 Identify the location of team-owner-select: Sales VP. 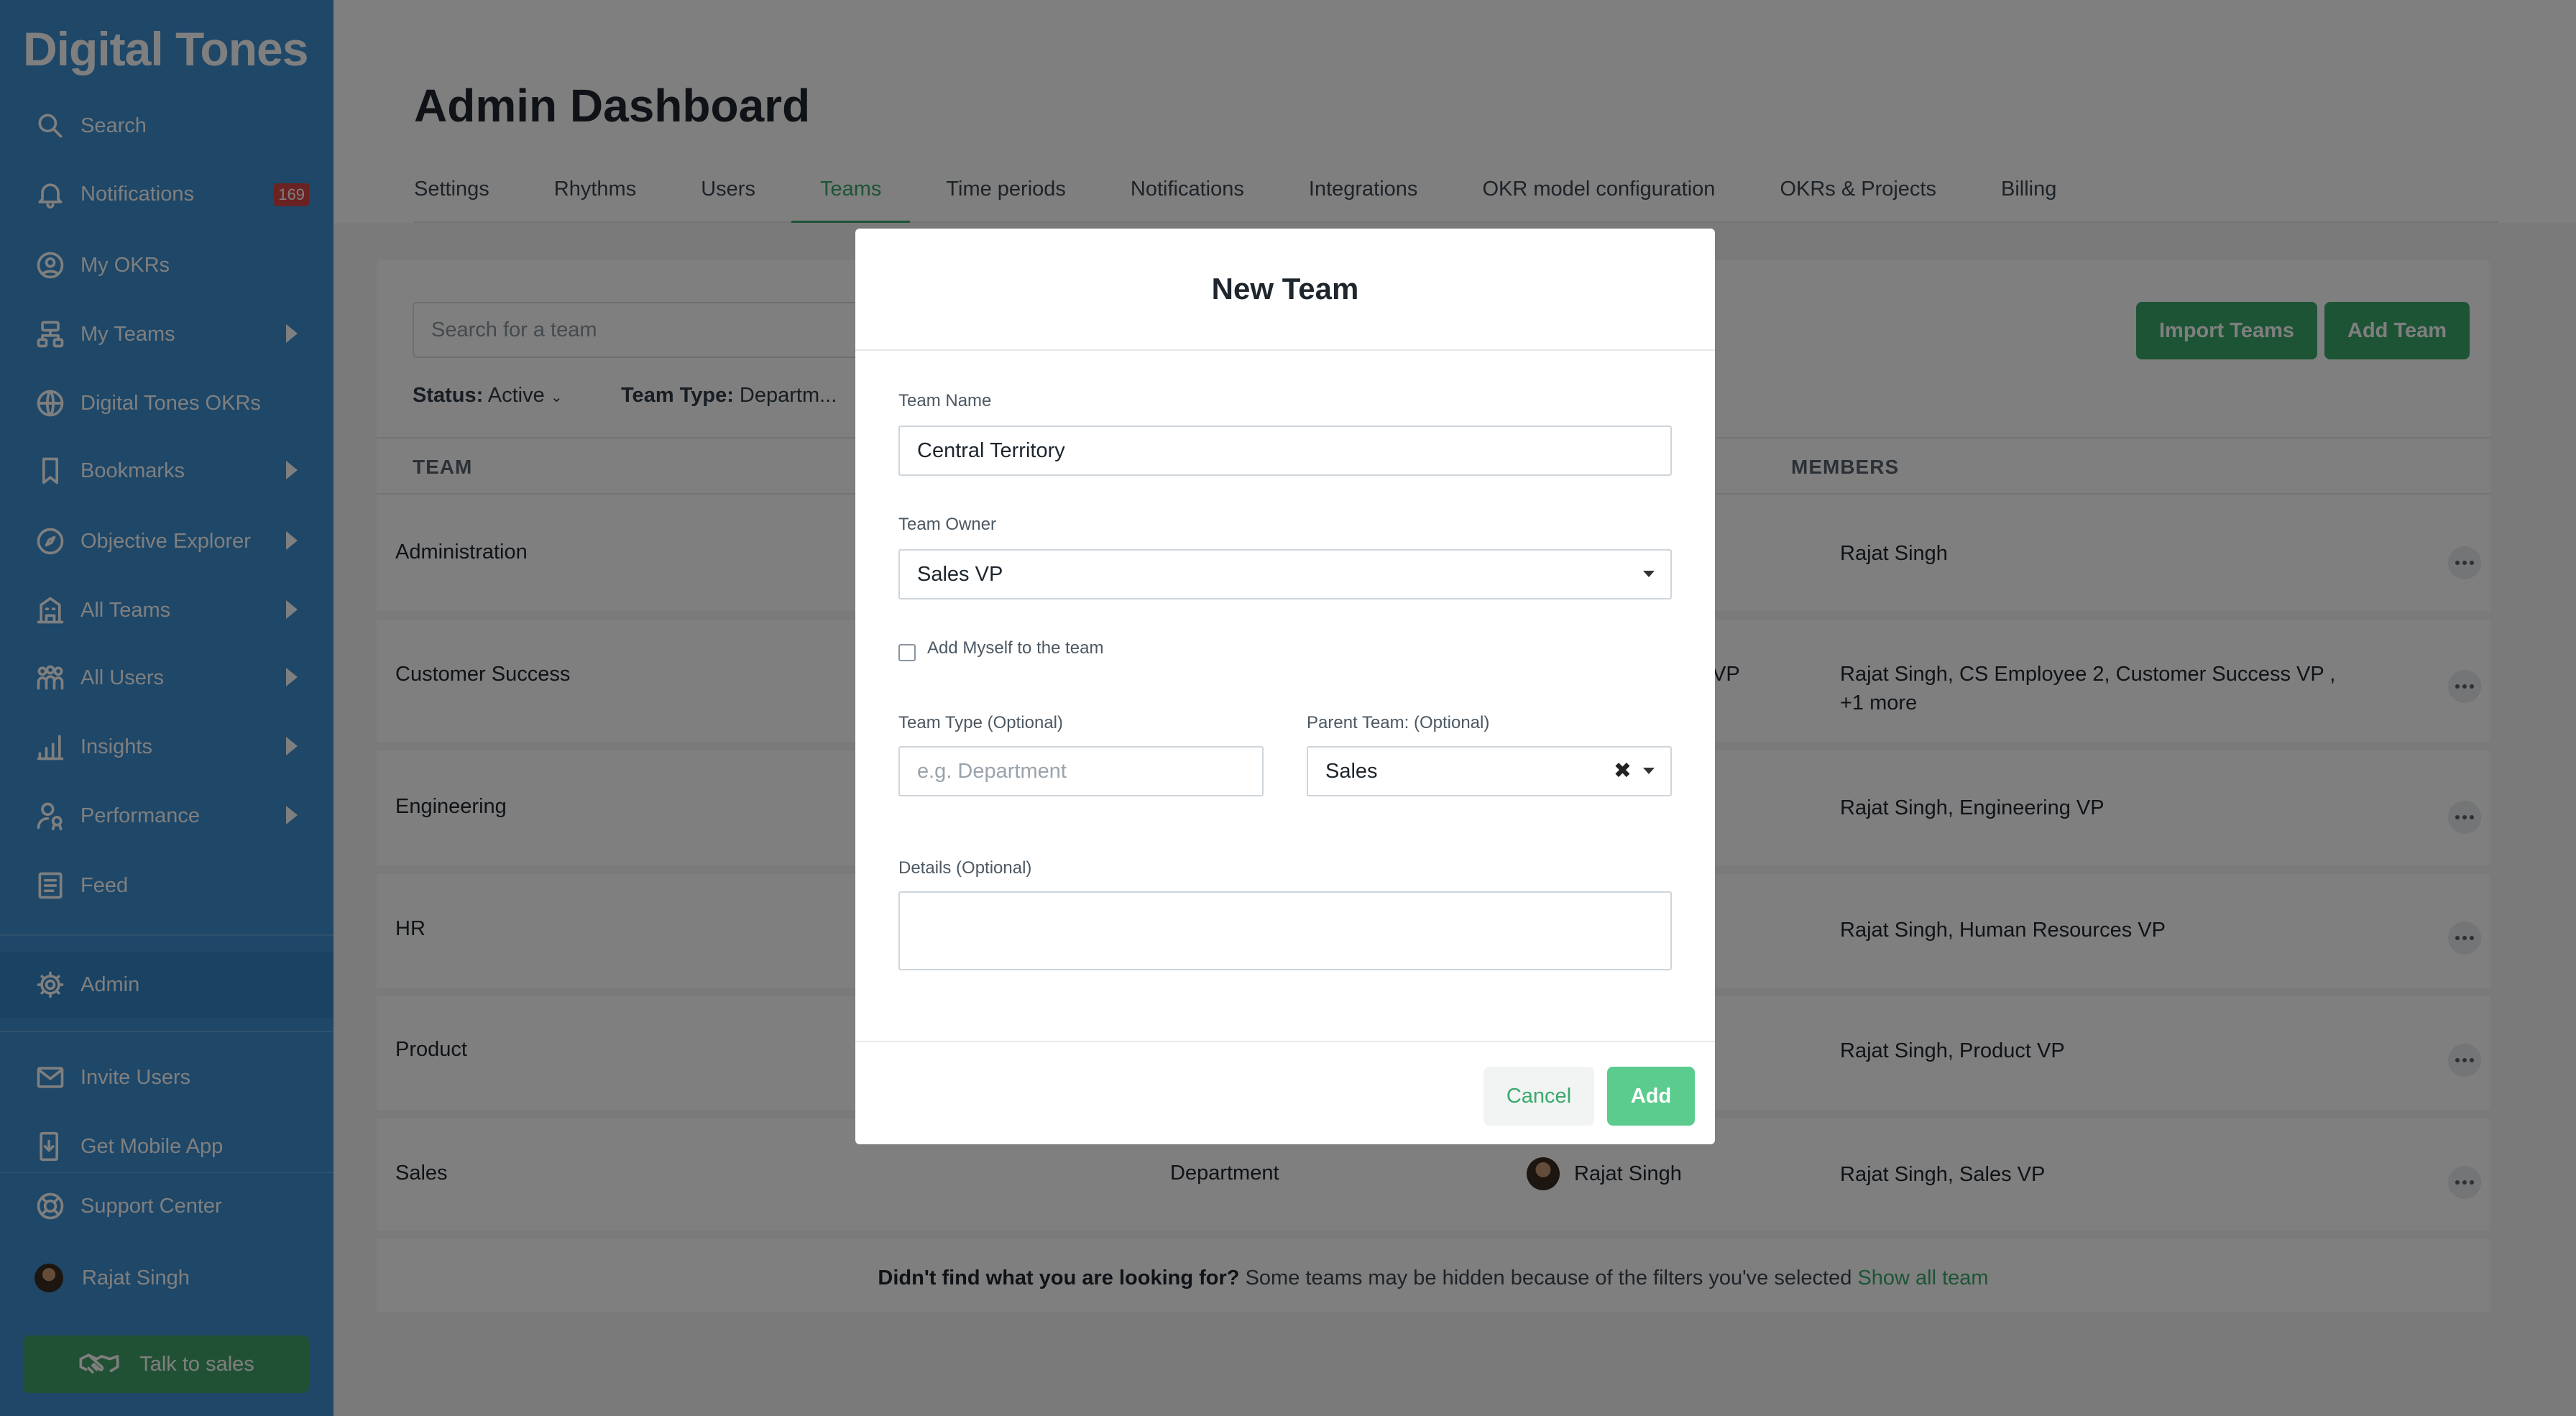
(1285, 574).